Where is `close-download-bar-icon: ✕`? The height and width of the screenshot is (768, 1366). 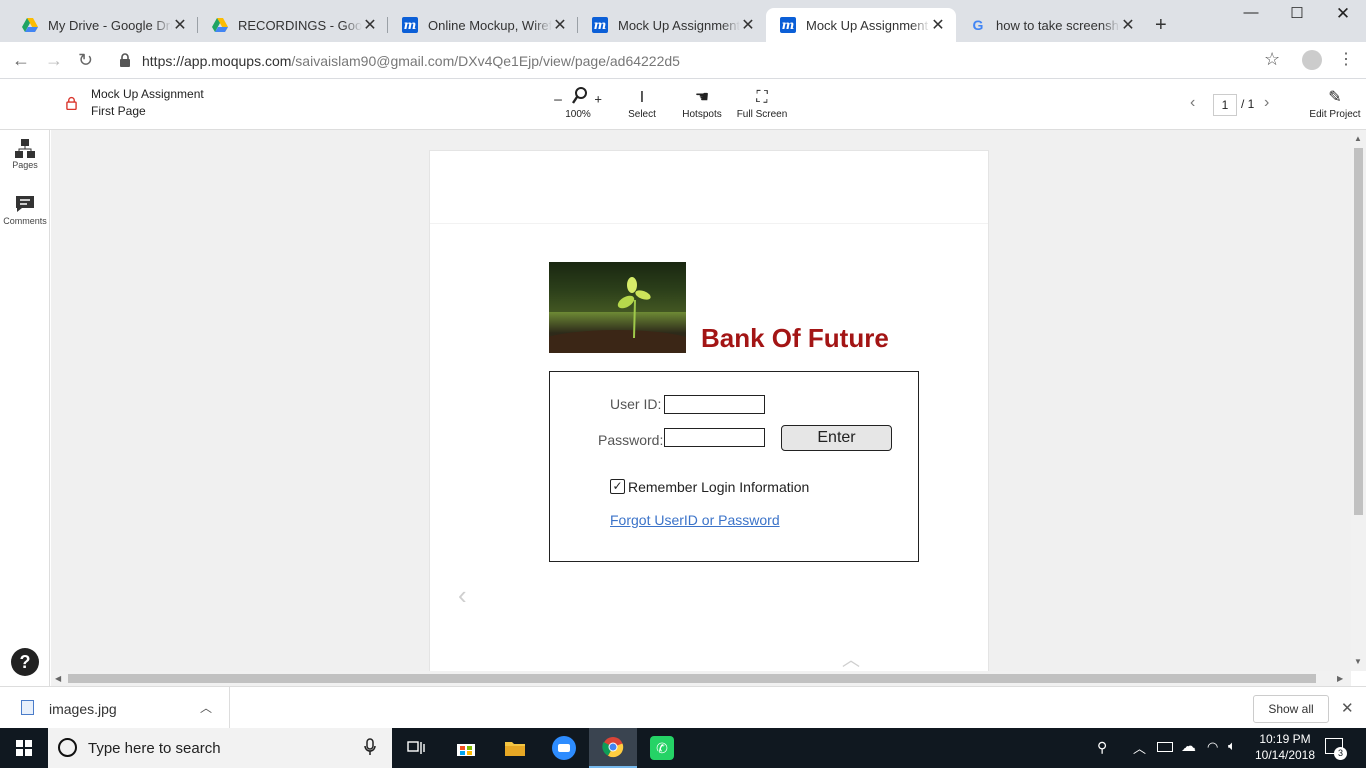
close-download-bar-icon: ✕ is located at coordinates (1347, 708).